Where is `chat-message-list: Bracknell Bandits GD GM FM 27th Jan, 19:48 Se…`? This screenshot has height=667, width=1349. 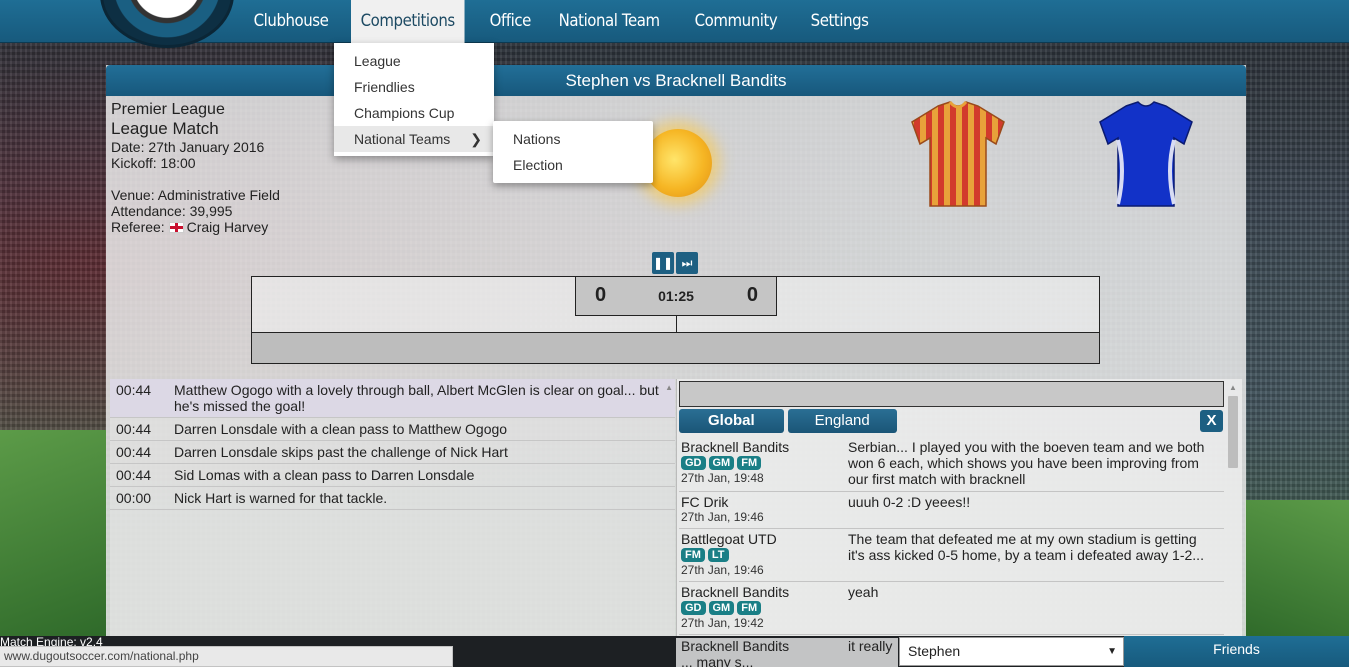
chat-message-list: Bracknell Bandits GD GM FM 27th Jan, 19:48 Se… is located at coordinates (951, 536).